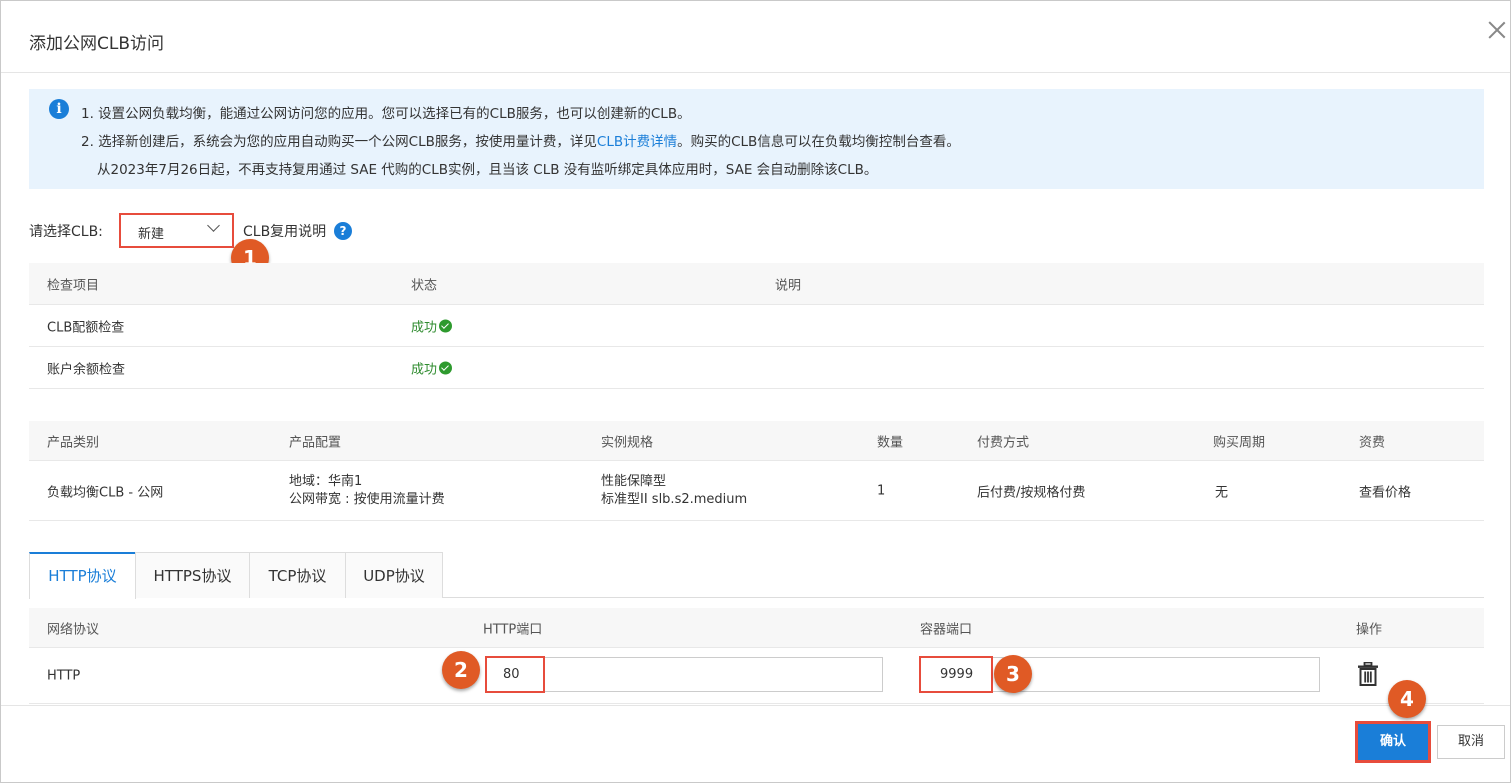  Describe the element at coordinates (756, 575) in the screenshot. I see `protocol-tabs: HTTP协议 HTTPS协议 TCP协议 UDP协议` at that location.